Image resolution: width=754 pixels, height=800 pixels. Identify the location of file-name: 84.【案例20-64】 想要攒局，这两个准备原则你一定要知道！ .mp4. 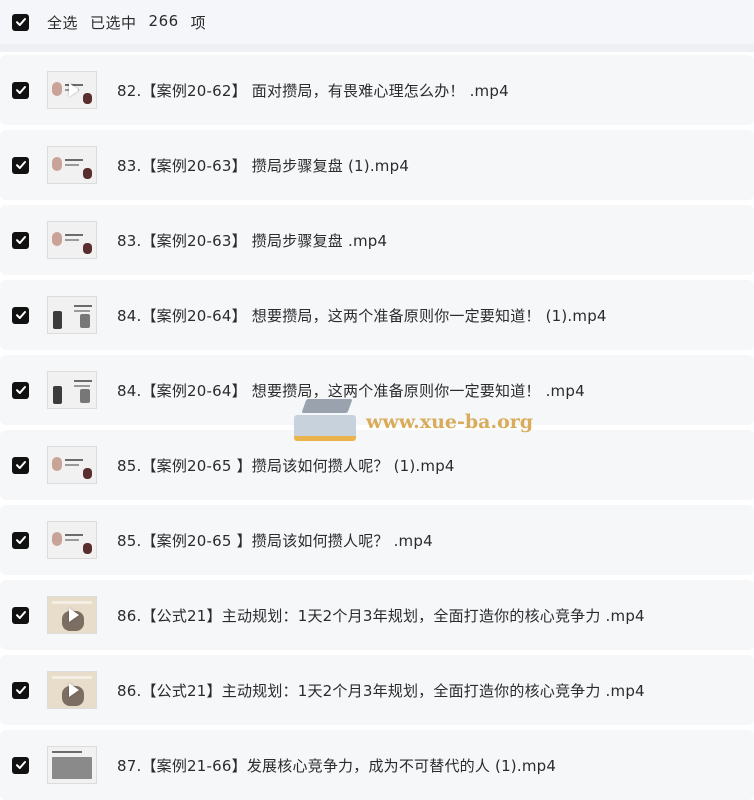
(351, 390).